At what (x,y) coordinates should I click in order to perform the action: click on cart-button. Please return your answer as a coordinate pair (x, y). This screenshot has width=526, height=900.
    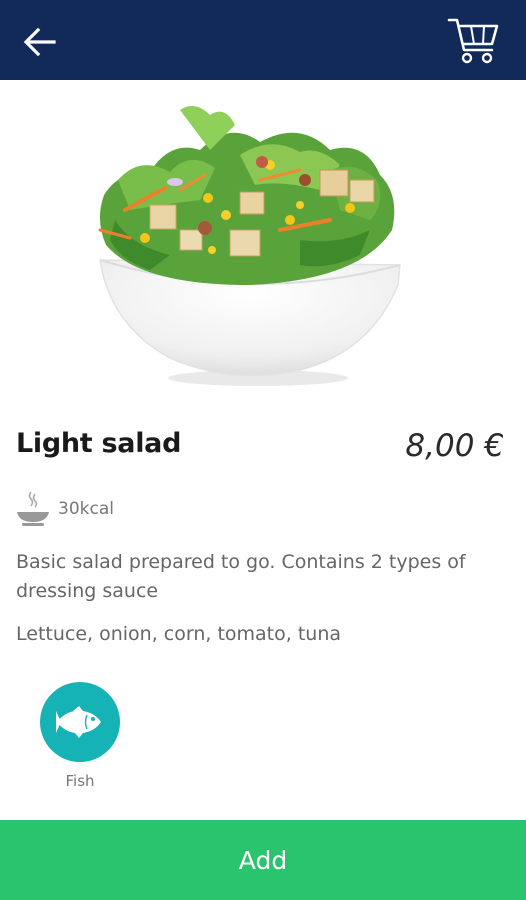
    Looking at the image, I should click on (474, 40).